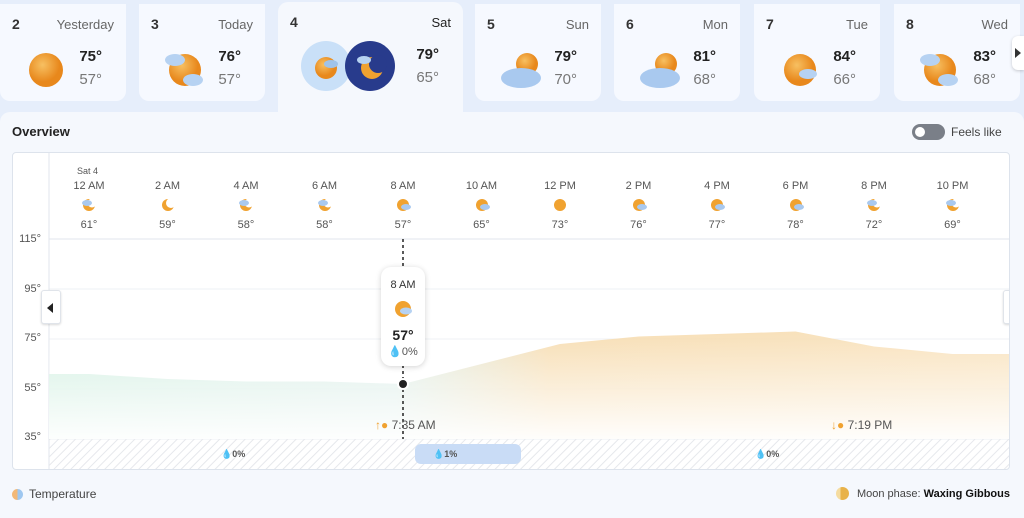 This screenshot has width=1024, height=518. What do you see at coordinates (481, 186) in the screenshot?
I see `hour-time-label: 10 AM` at bounding box center [481, 186].